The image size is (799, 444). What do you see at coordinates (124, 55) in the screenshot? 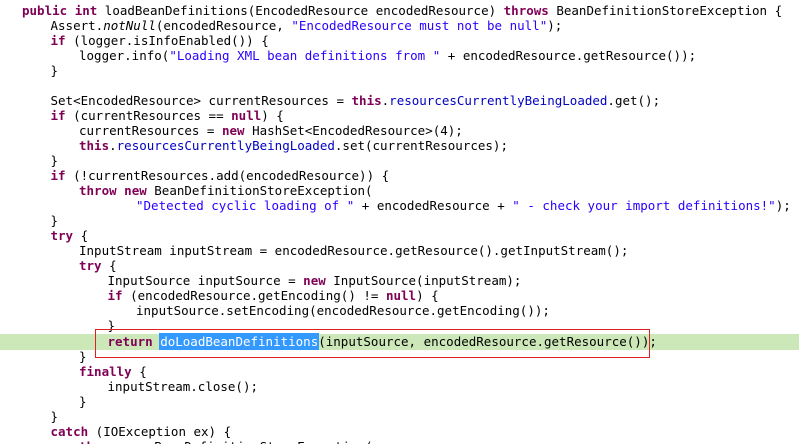
I see `code-token: logger.info(` at bounding box center [124, 55].